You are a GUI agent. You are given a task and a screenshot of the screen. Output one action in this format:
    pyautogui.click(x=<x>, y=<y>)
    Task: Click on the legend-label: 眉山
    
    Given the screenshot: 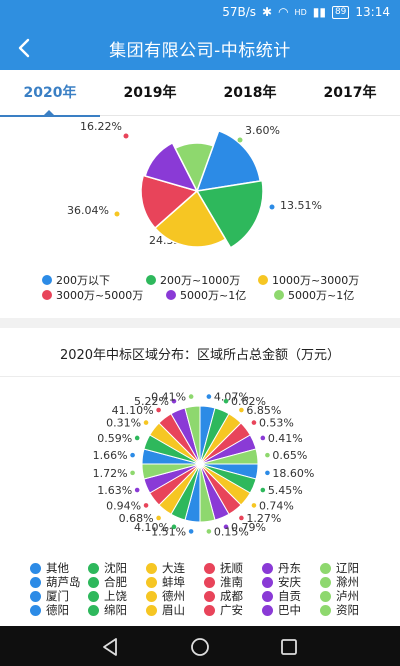 What is the action you would take?
    pyautogui.click(x=173, y=610)
    